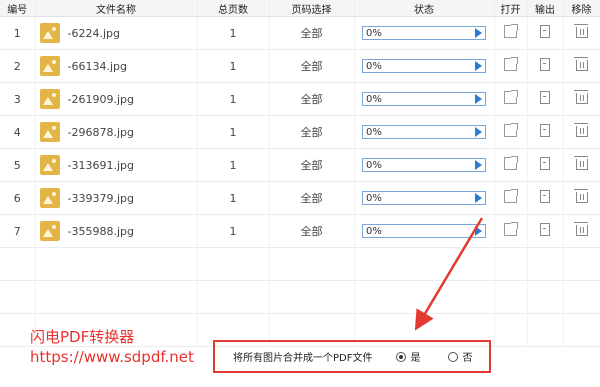  I want to click on row-index: 7, so click(18, 231).